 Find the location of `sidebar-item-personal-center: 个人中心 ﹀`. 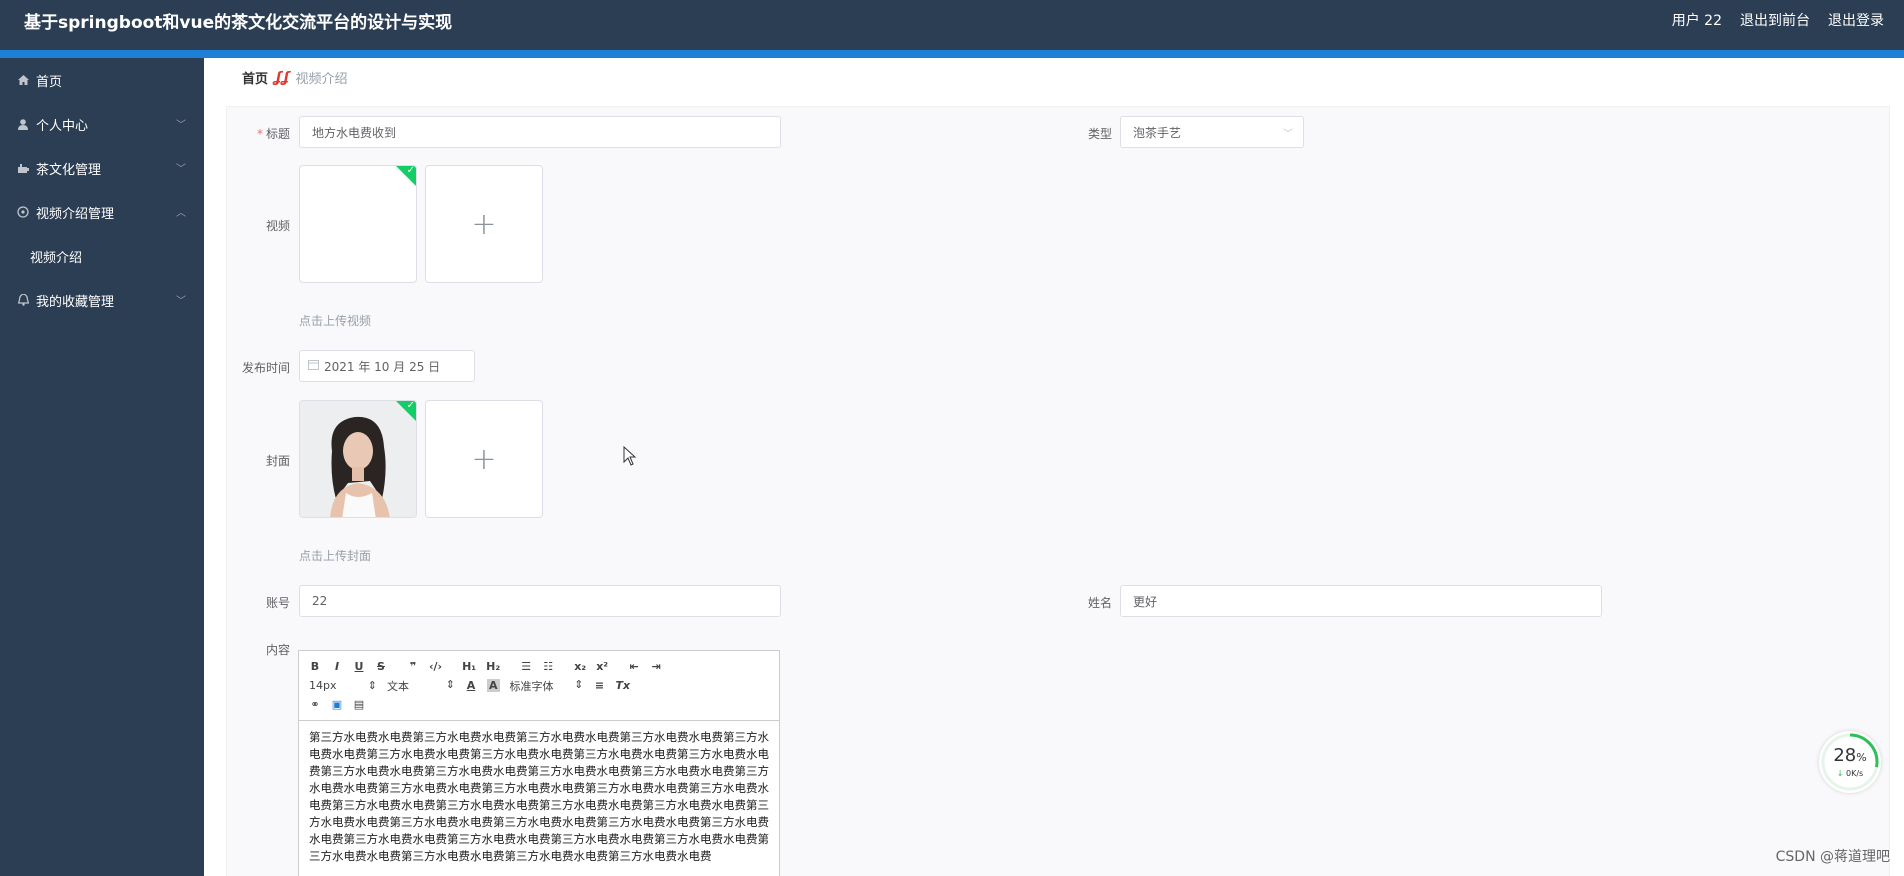

sidebar-item-personal-center: 个人中心 ﹀ is located at coordinates (102, 124).